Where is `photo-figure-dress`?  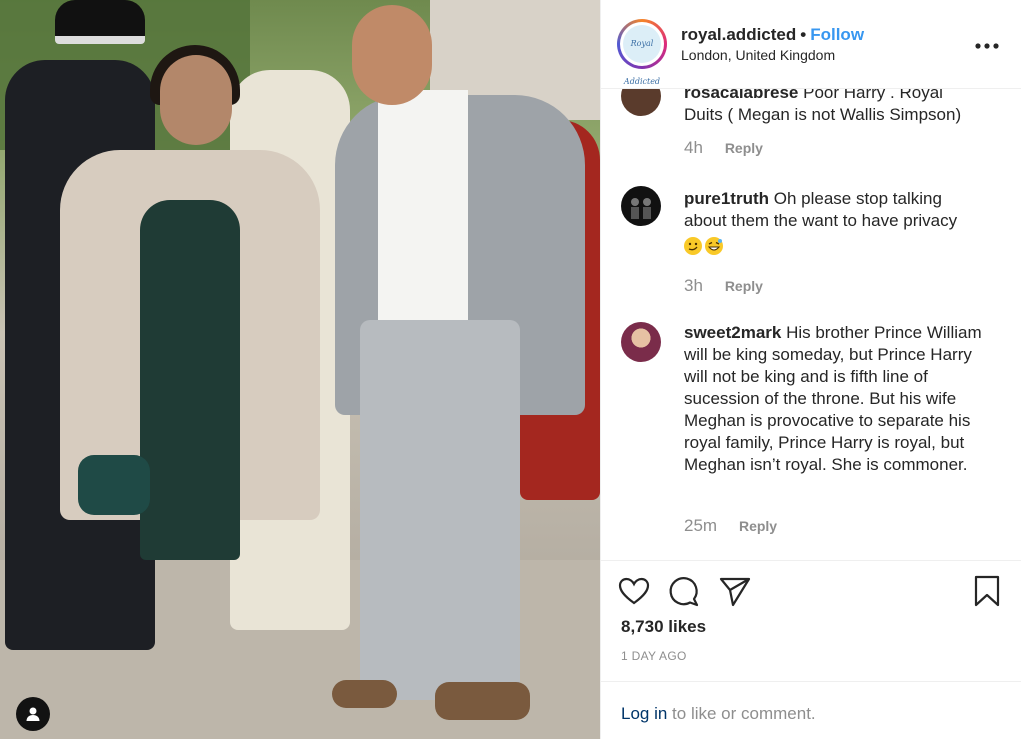
photo-figure-dress is located at coordinates (190, 380).